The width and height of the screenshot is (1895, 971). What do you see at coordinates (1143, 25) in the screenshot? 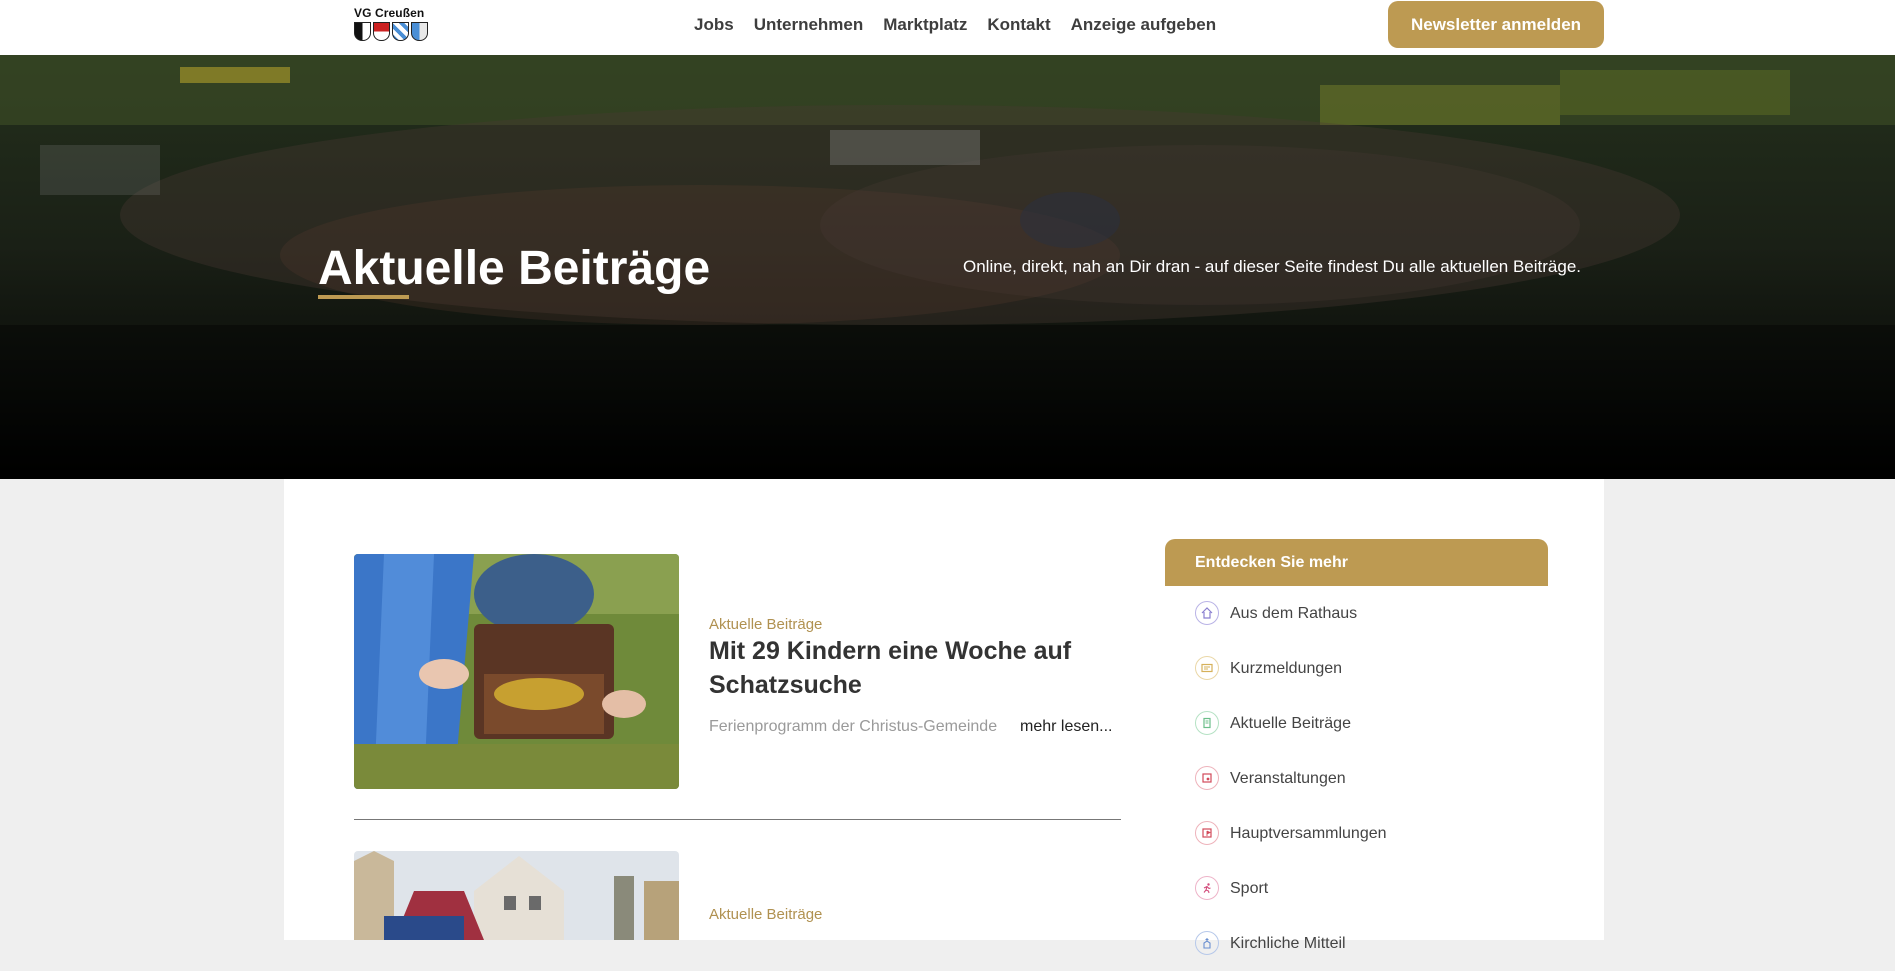
I see `nav-anzeige-aufgeben: Anzeige aufgeben` at bounding box center [1143, 25].